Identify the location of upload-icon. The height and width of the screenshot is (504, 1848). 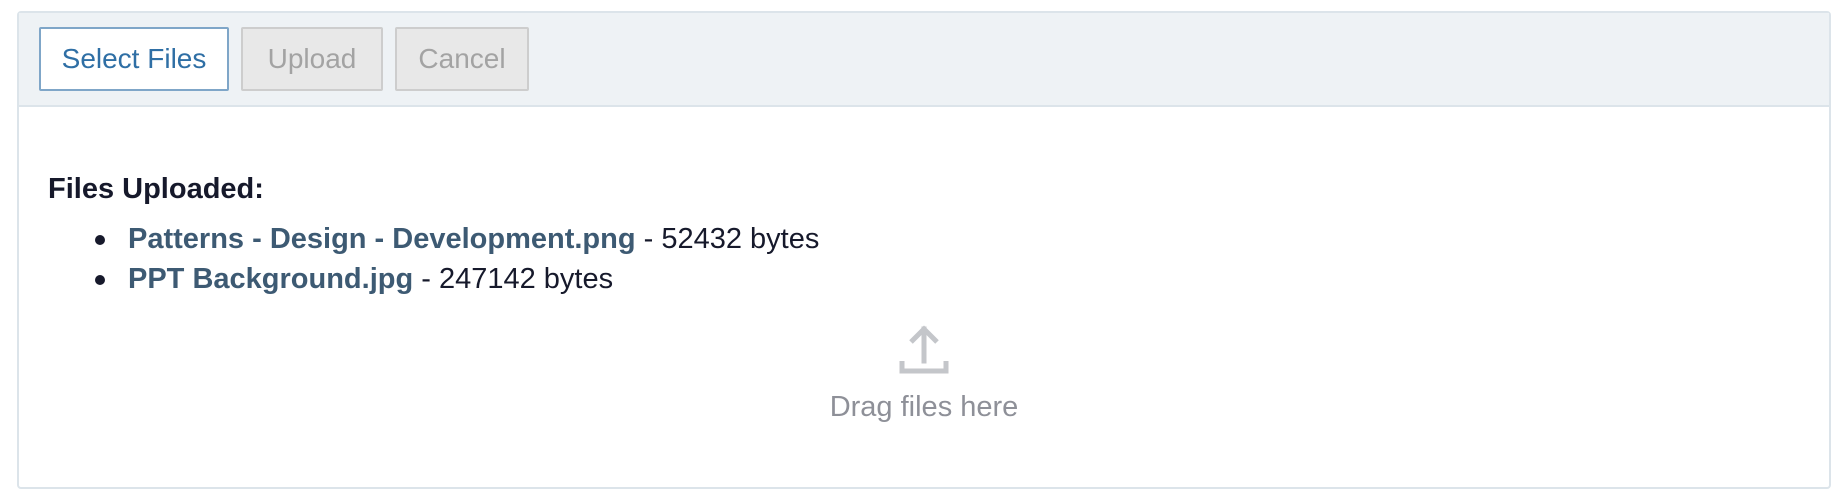
(924, 349).